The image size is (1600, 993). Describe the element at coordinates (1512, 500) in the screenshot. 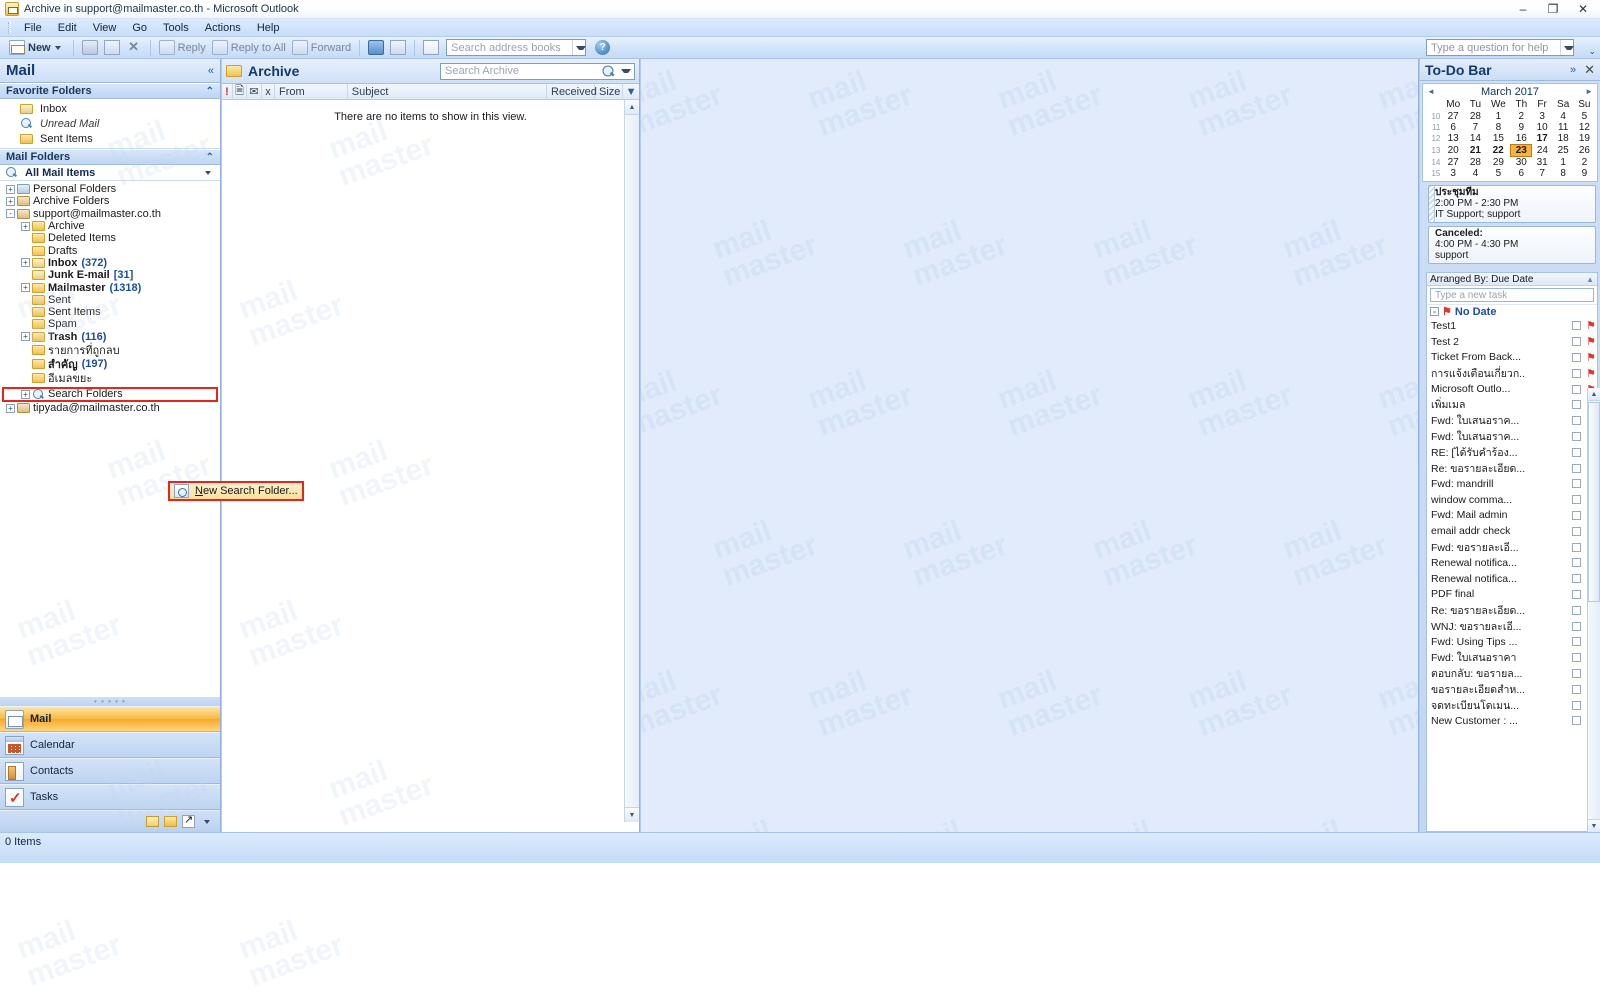

I see `task-item: window comma...⚑` at that location.